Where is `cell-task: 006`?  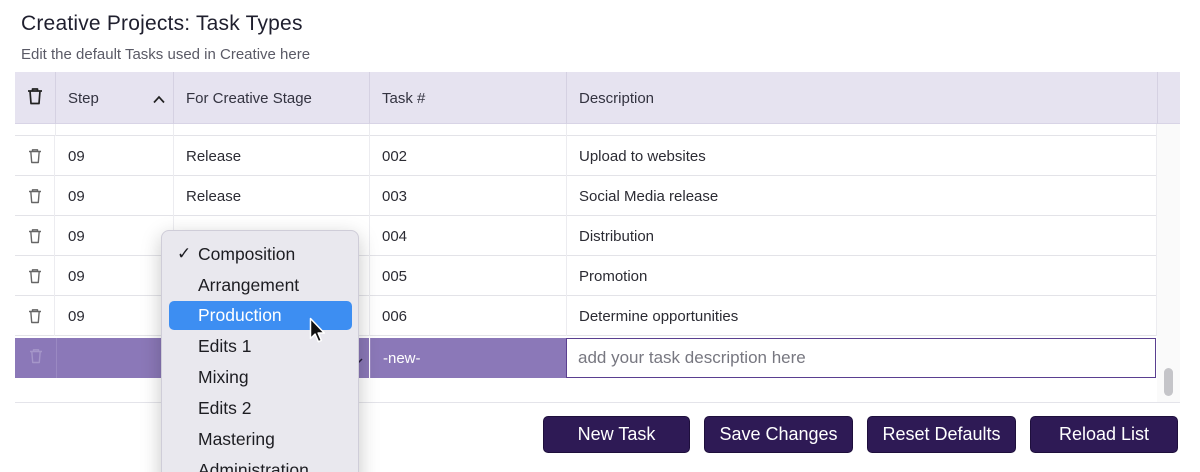
cell-task: 006 is located at coordinates (395, 316).